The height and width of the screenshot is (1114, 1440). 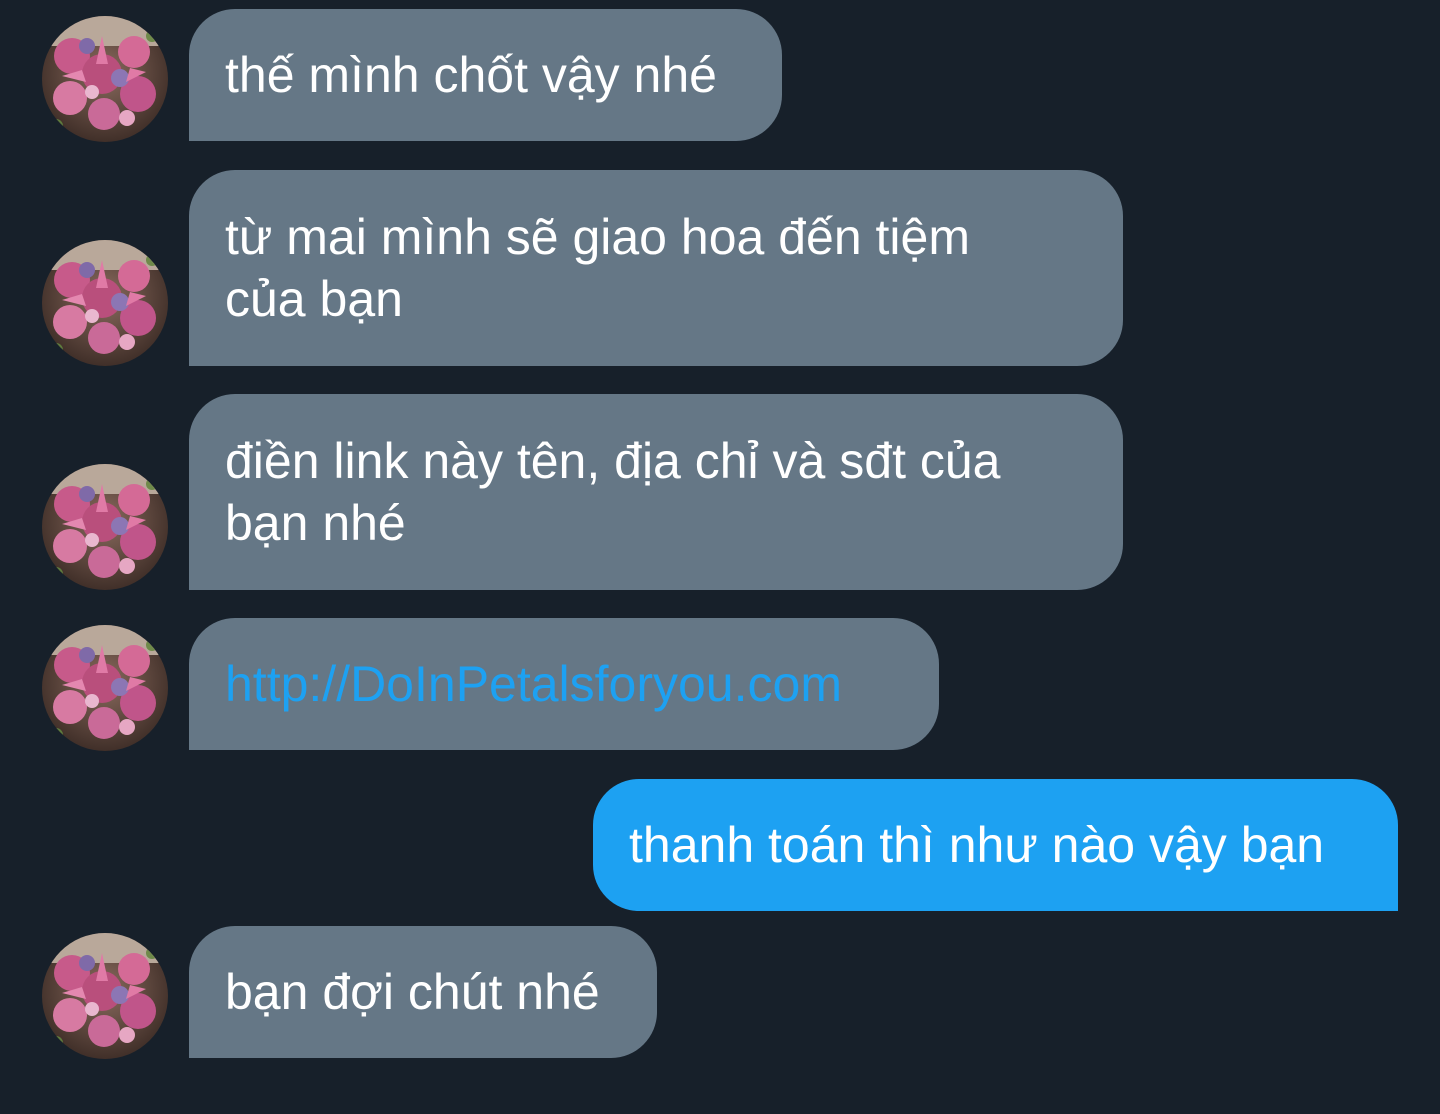 I want to click on message-bubble-incoming: thế mình chốt vậy nhé, so click(x=485, y=75).